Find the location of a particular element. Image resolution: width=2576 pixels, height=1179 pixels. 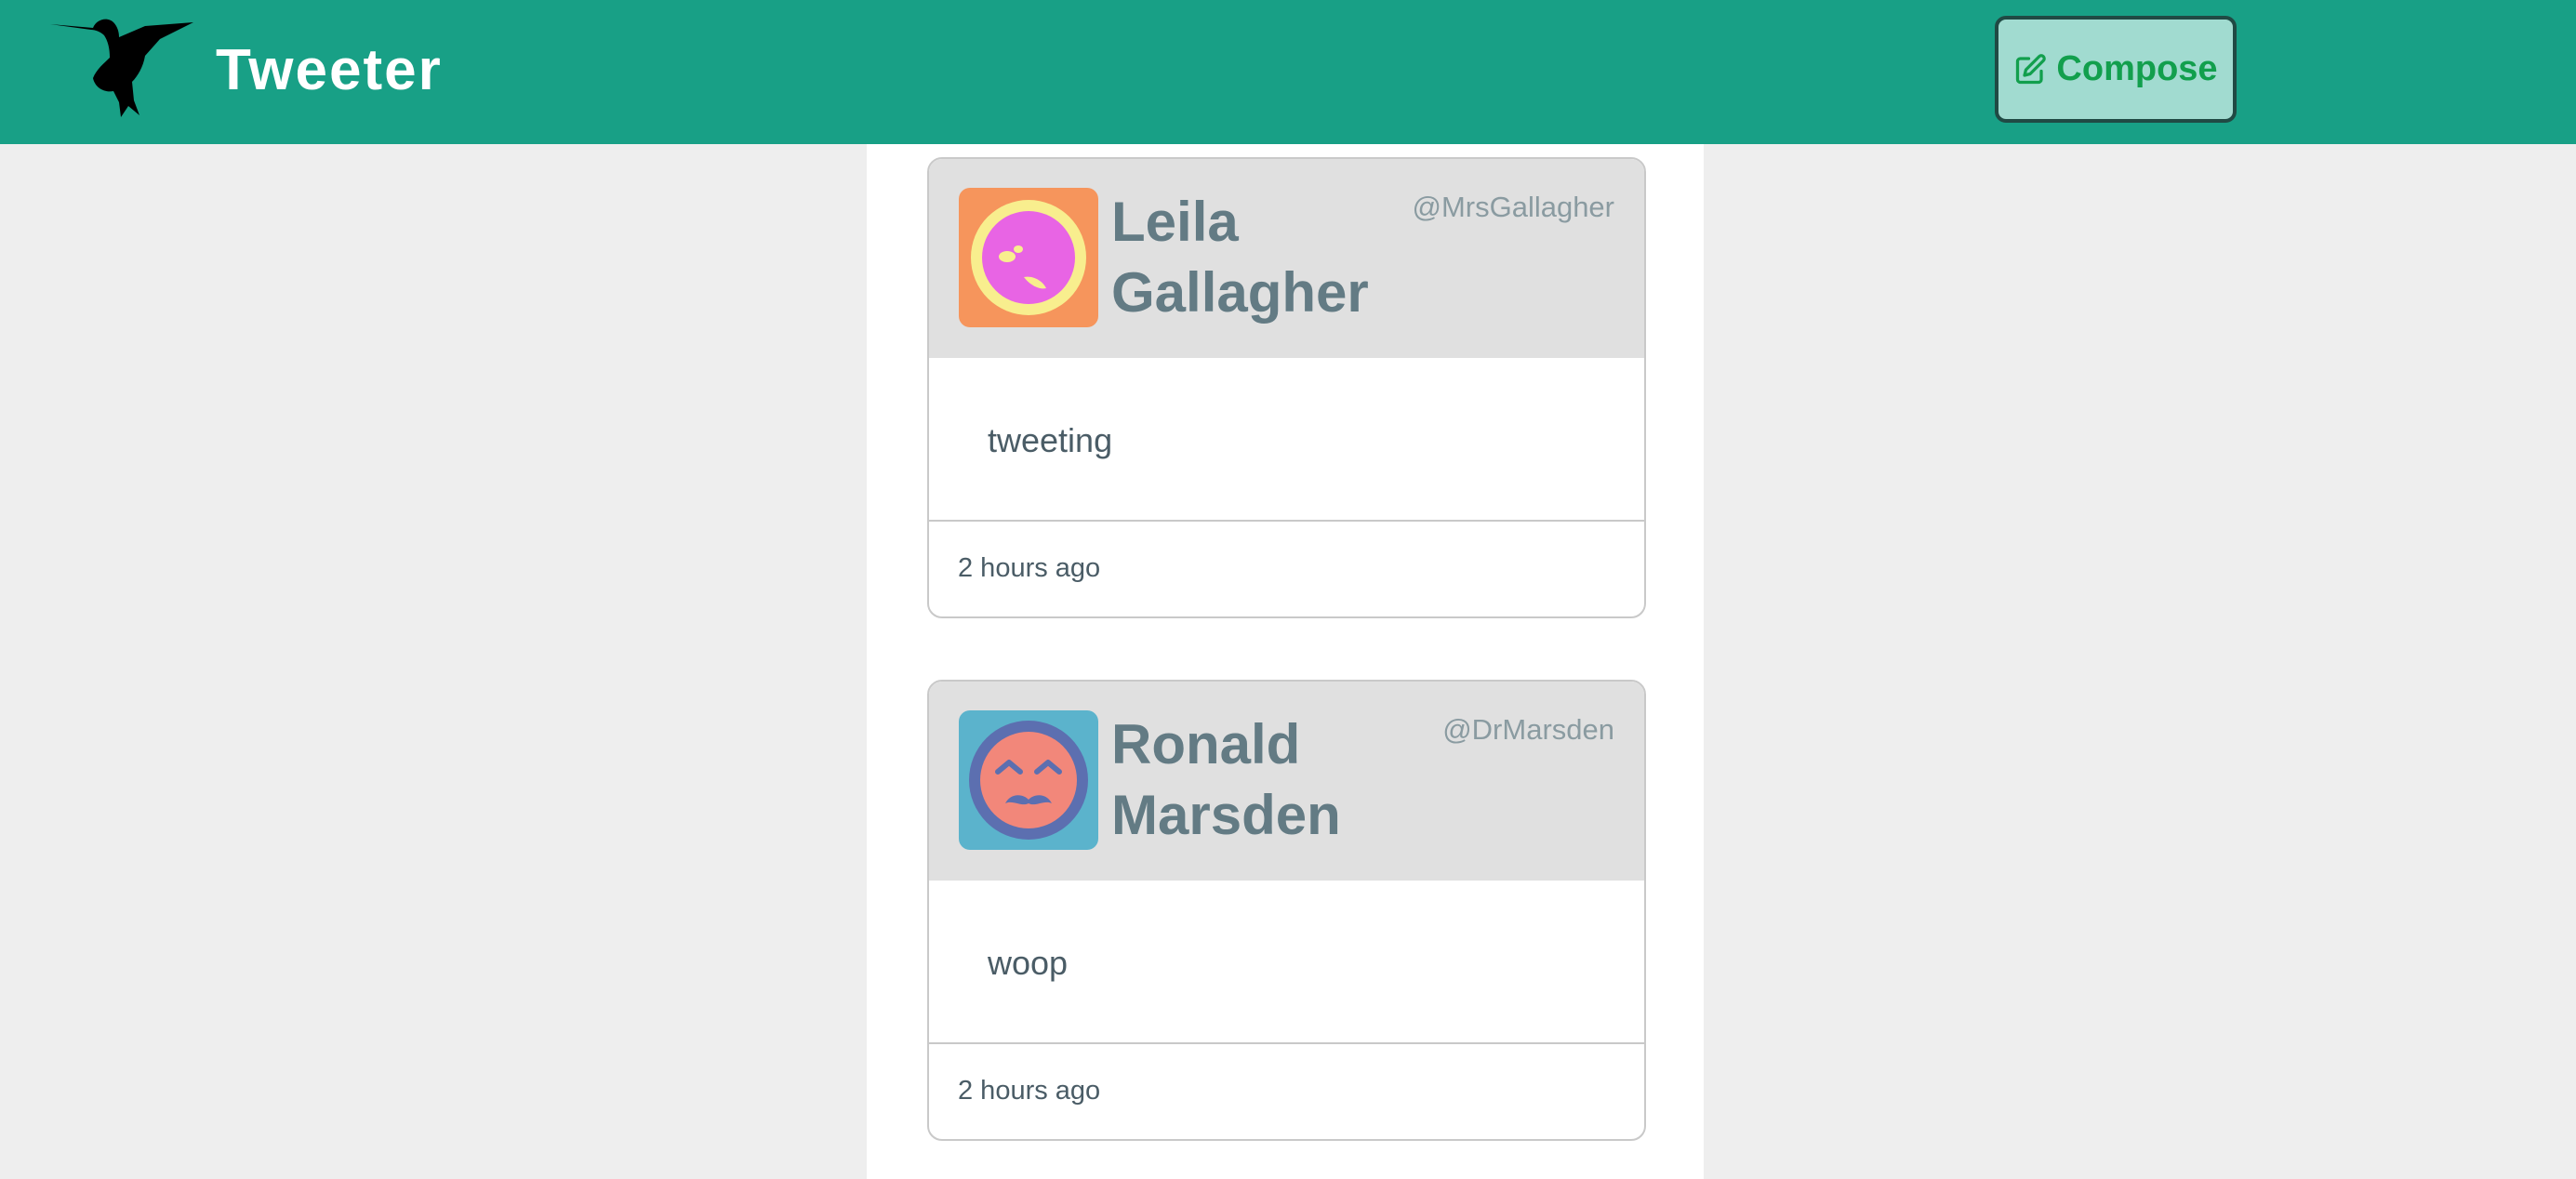

user-first-name: Leila is located at coordinates (1175, 222).